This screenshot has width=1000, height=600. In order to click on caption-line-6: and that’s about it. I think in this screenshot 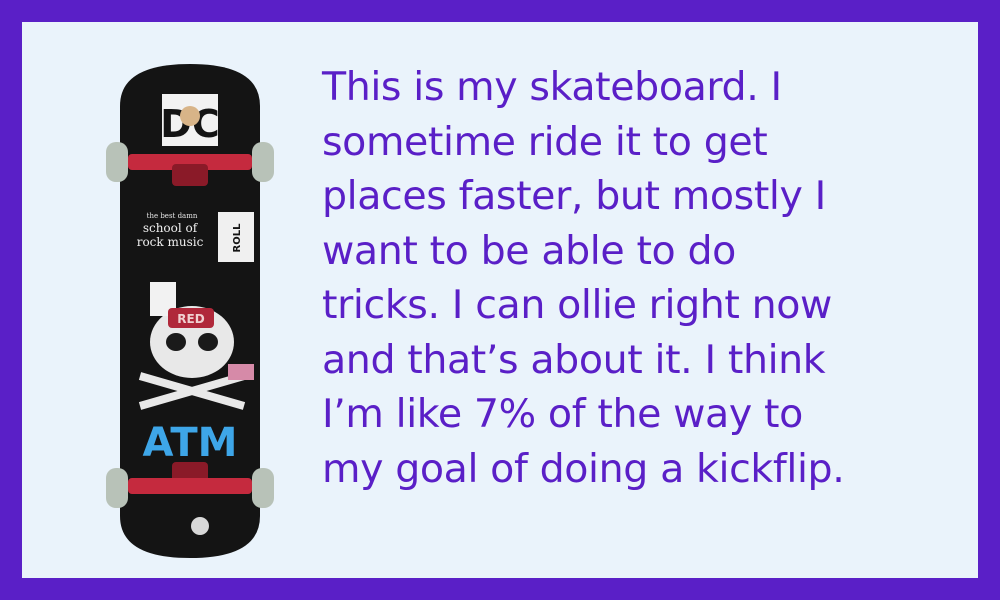, I will do `click(574, 359)`.